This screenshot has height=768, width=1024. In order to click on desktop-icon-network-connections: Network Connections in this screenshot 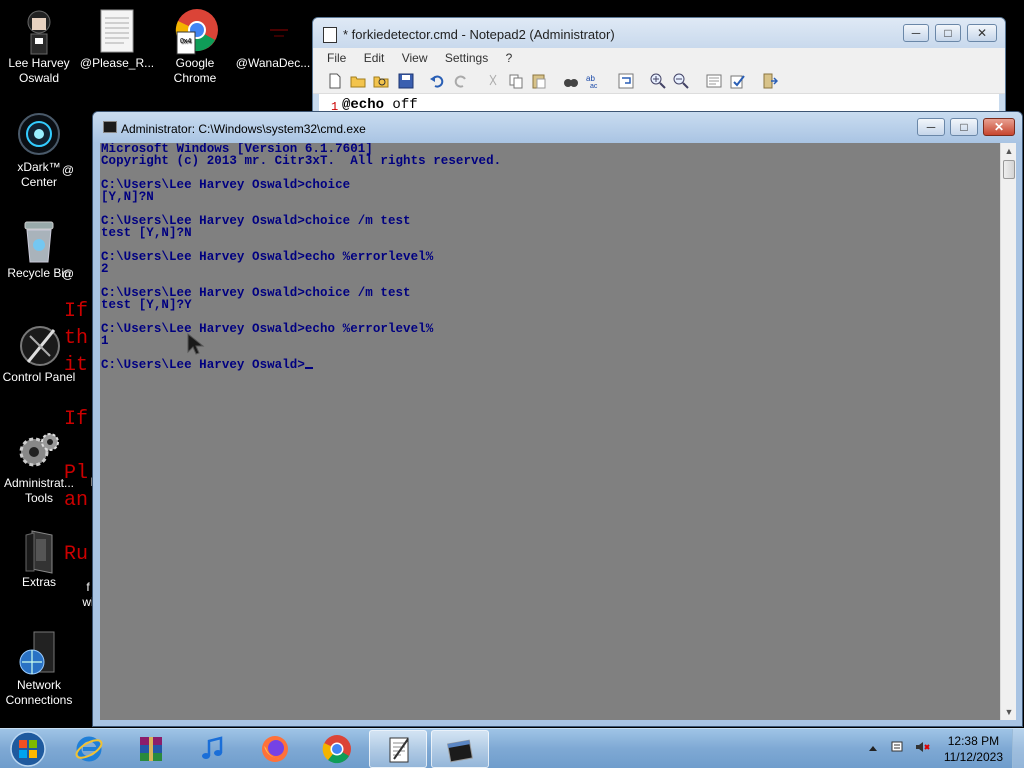, I will do `click(39, 669)`.